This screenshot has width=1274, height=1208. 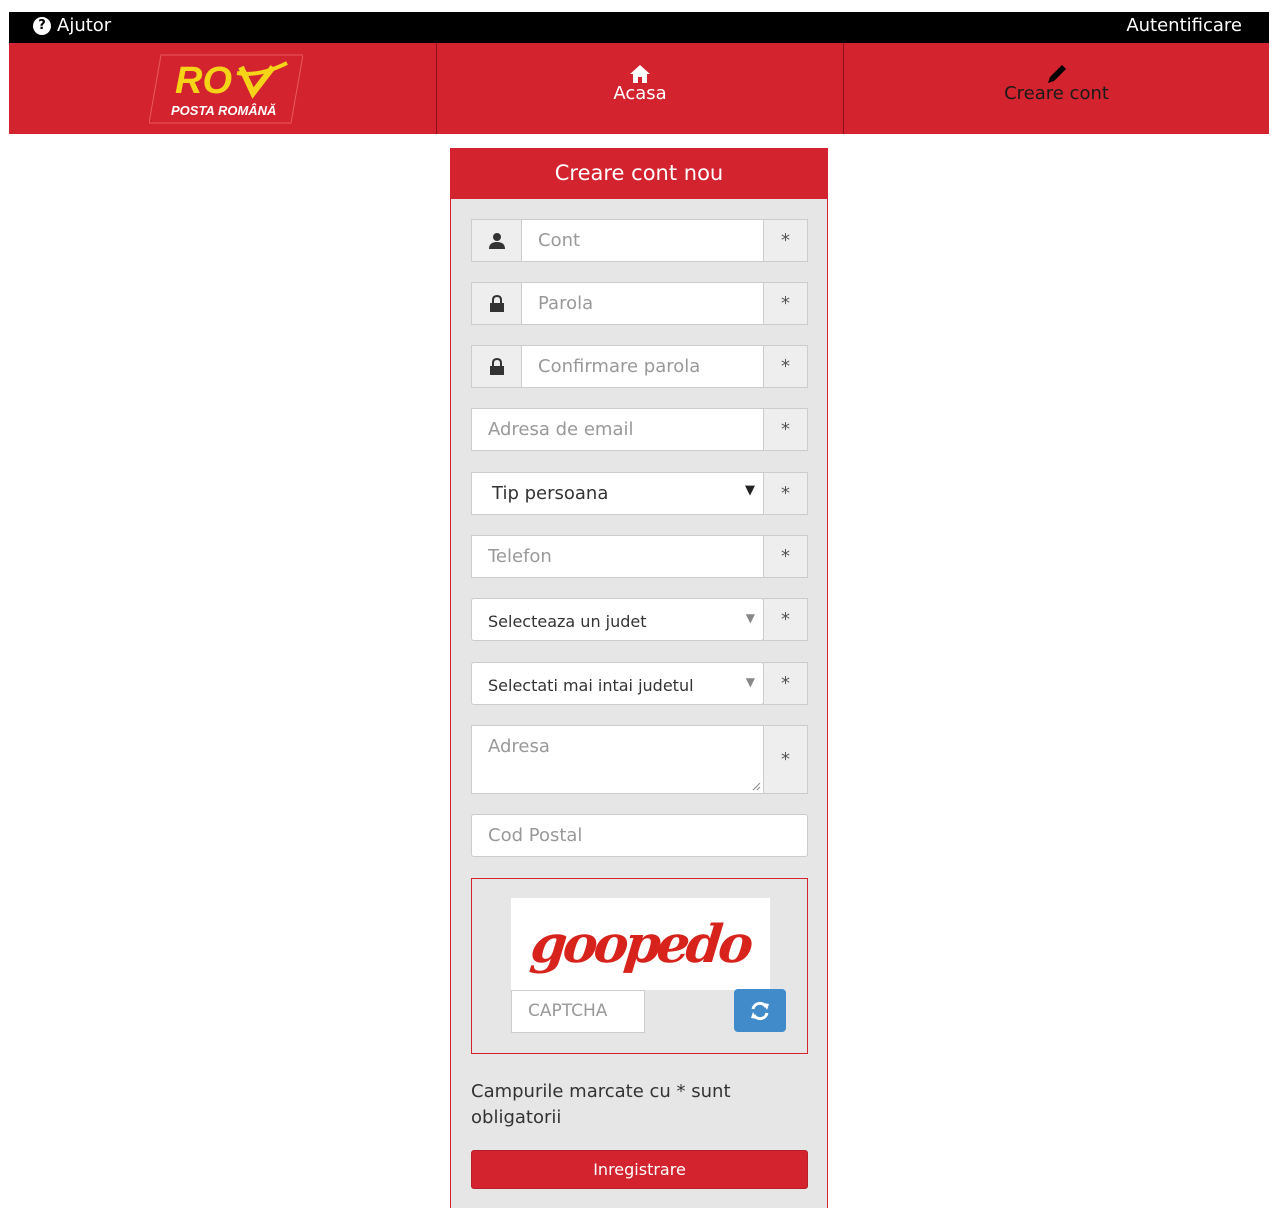 What do you see at coordinates (568, 1011) in the screenshot?
I see `captcha-placeholder: CAPTCHA` at bounding box center [568, 1011].